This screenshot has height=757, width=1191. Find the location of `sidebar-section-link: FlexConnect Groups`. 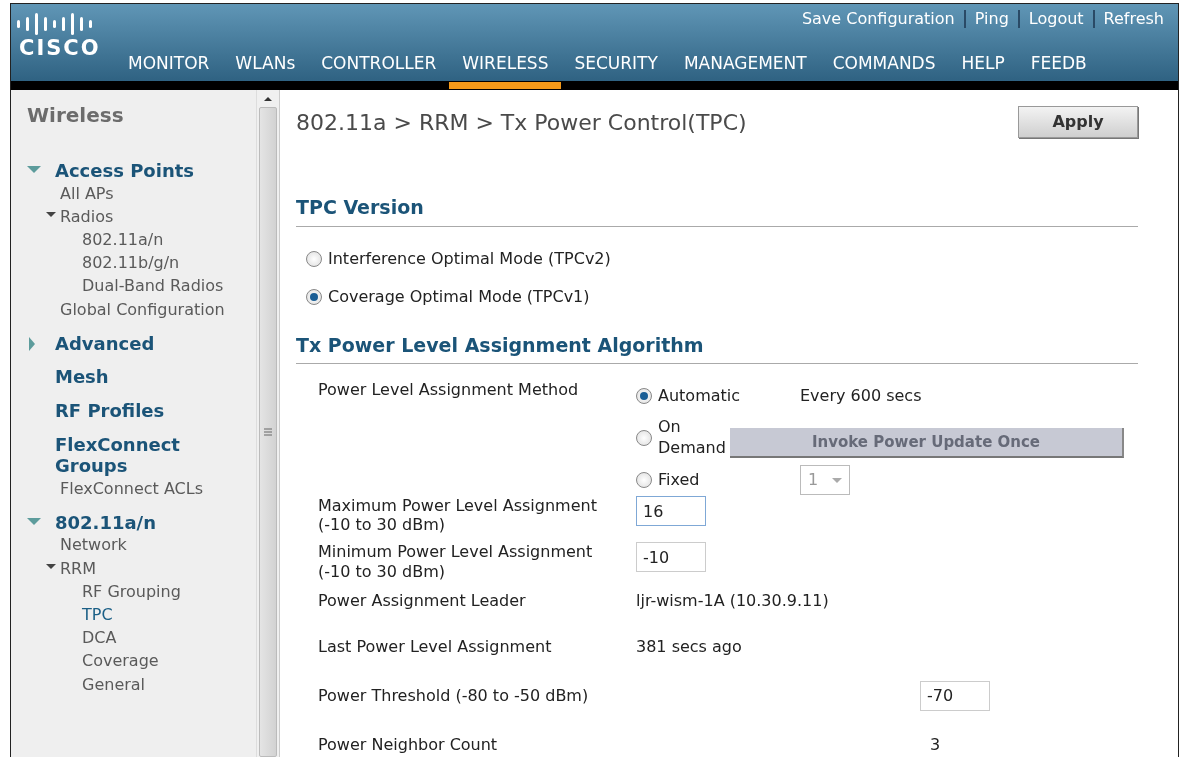

sidebar-section-link: FlexConnect Groups is located at coordinates (140, 455).